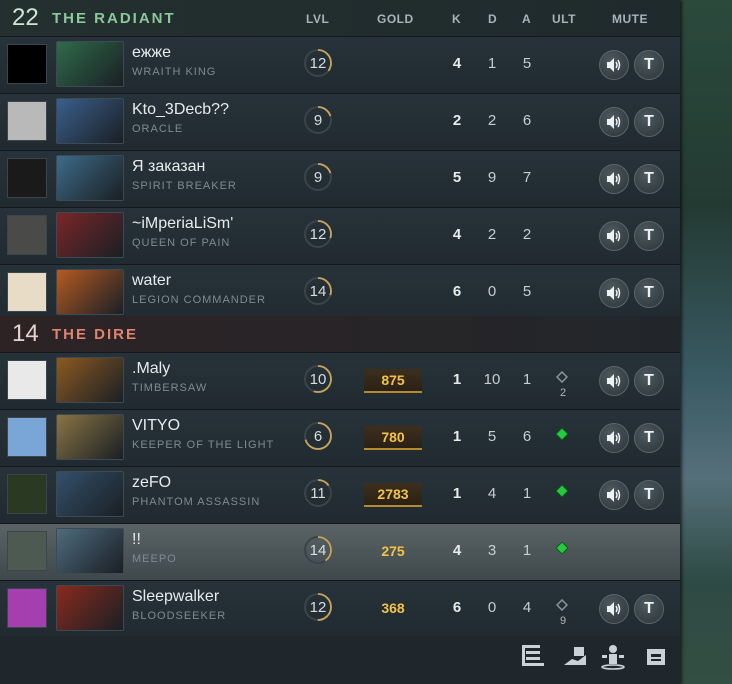 The width and height of the screenshot is (732, 684). What do you see at coordinates (196, 502) in the screenshot?
I see `hero-name: PHANTOM ASSASSIN` at bounding box center [196, 502].